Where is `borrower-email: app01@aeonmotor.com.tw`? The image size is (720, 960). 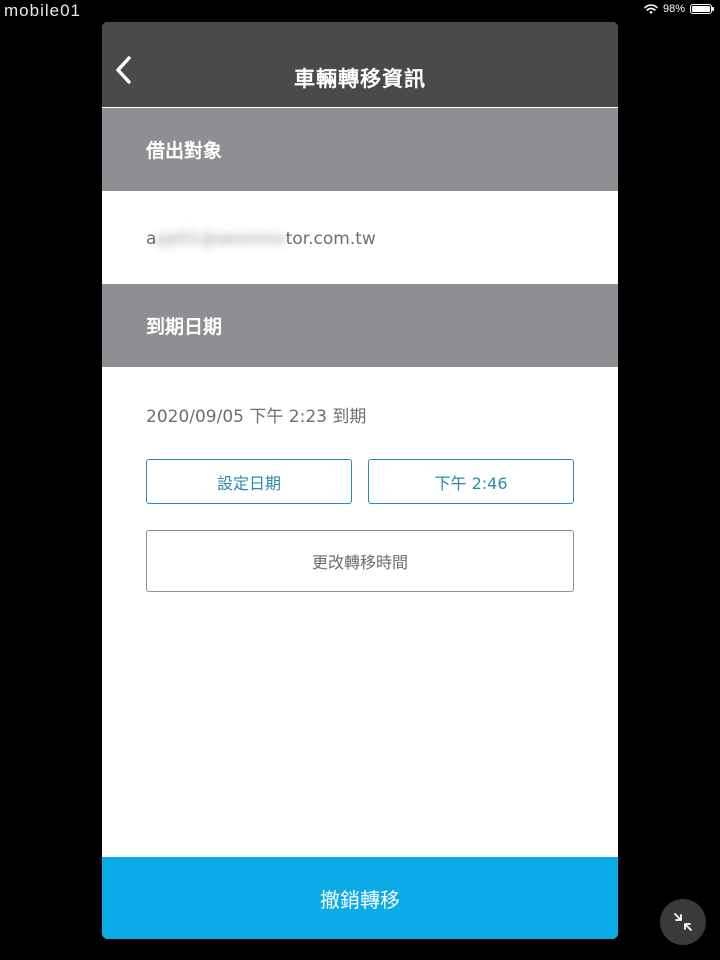 borrower-email: app01@aeonmotor.com.tw is located at coordinates (261, 239).